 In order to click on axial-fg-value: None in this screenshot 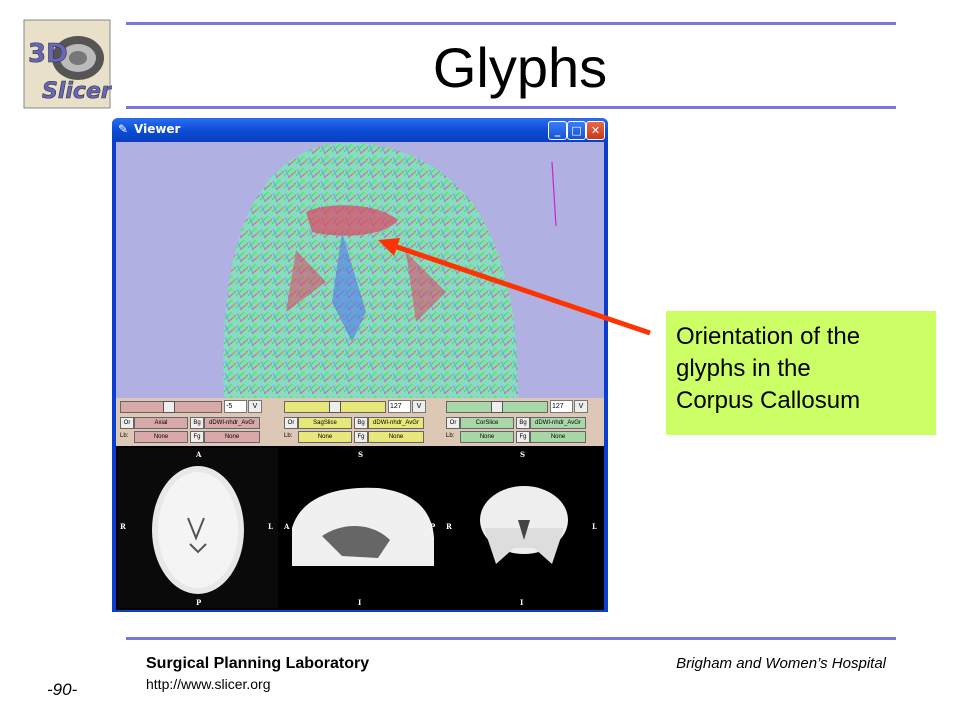, I will do `click(232, 437)`.